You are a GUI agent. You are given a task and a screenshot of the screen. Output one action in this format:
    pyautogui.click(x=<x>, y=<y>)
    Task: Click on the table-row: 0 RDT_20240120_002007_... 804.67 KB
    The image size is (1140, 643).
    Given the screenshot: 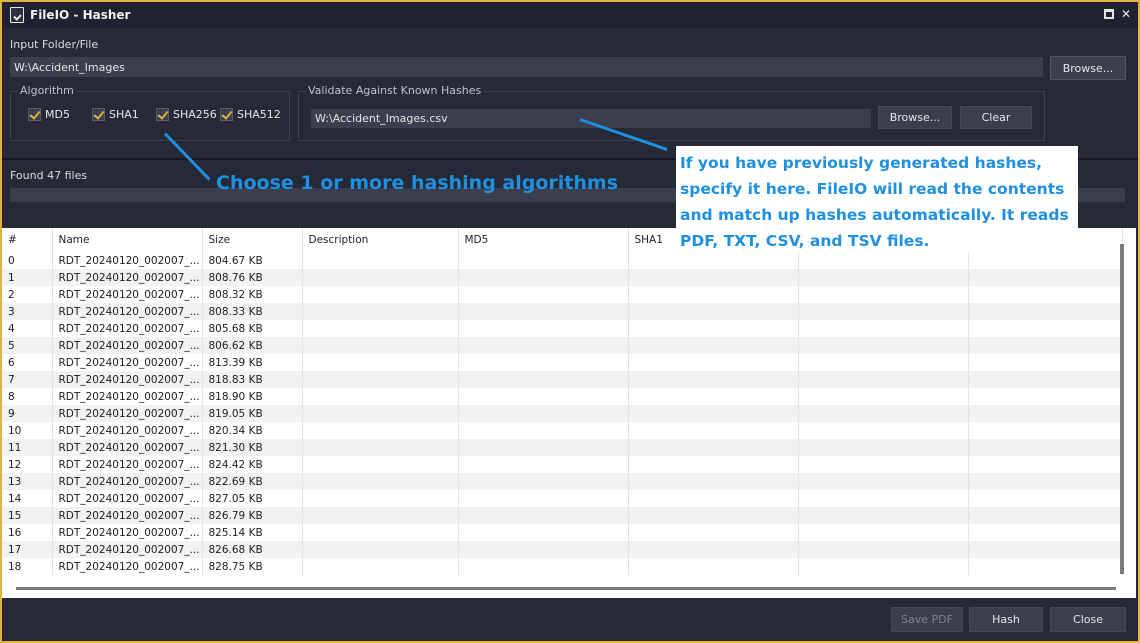 What is the action you would take?
    pyautogui.click(x=562, y=260)
    